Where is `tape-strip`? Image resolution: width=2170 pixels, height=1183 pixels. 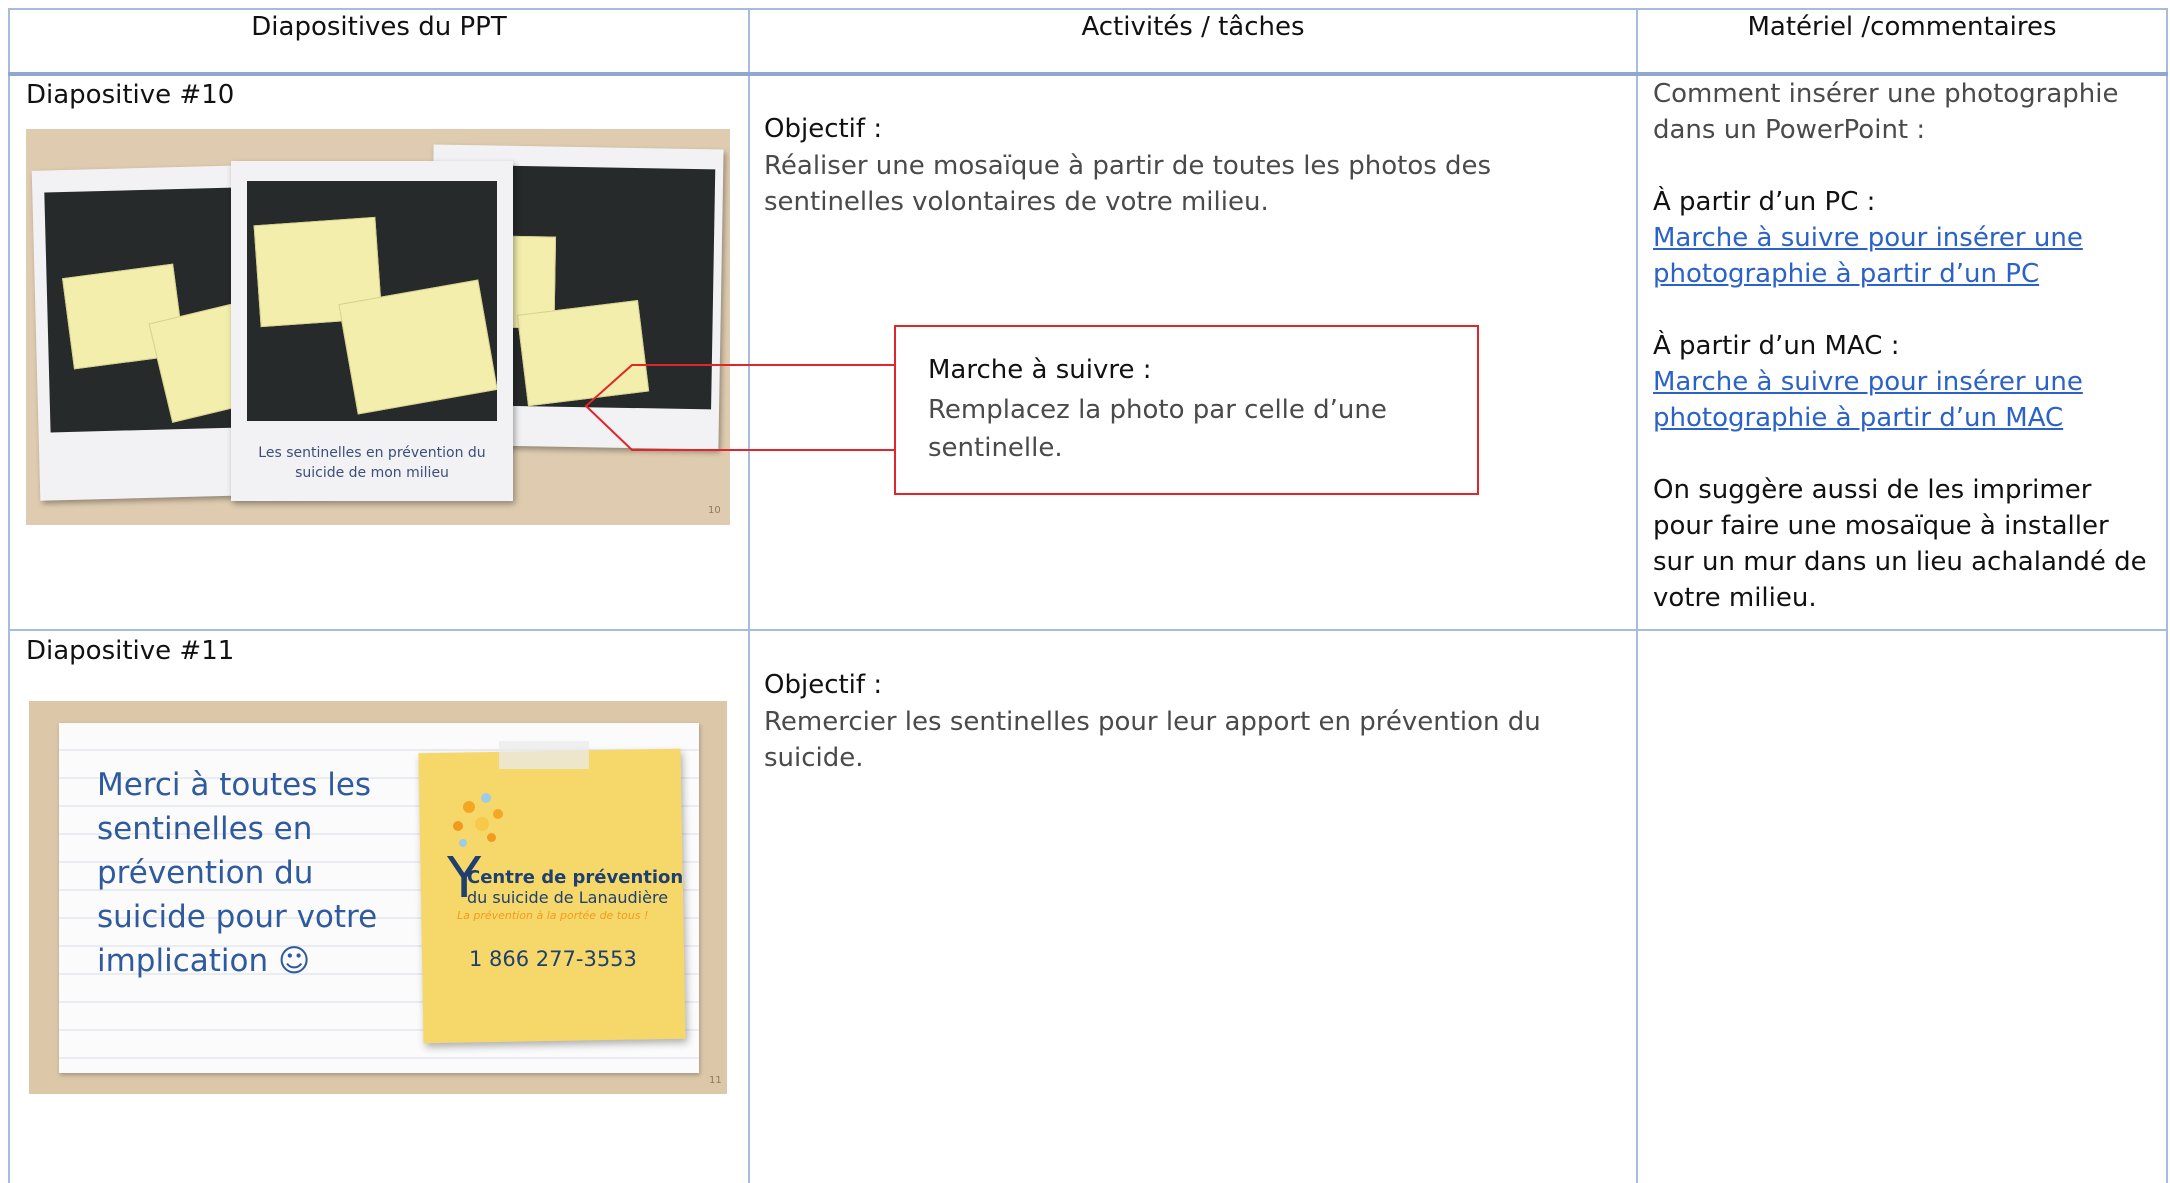 tape-strip is located at coordinates (544, 755).